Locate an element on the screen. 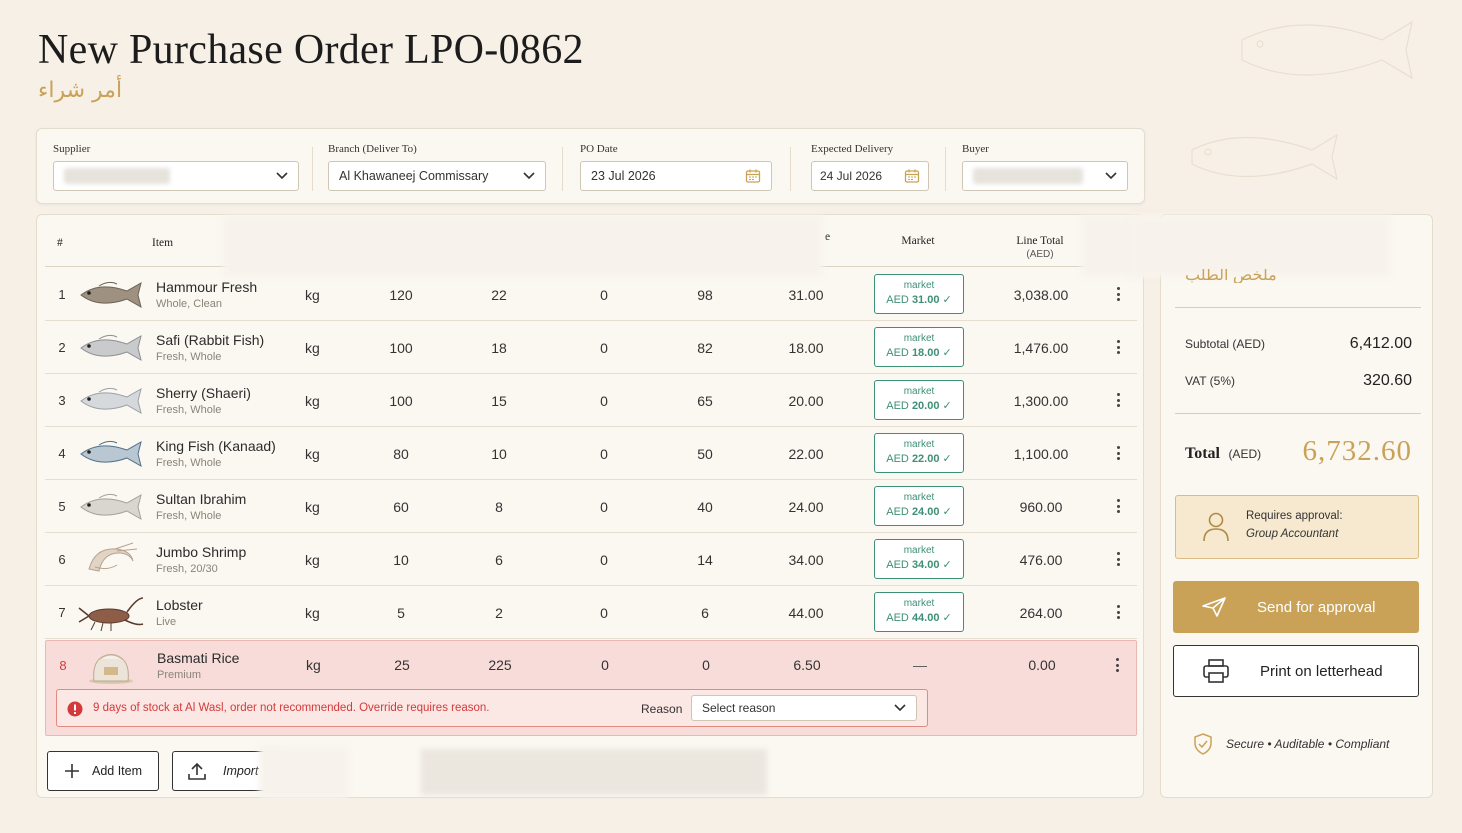  row-number: 1 is located at coordinates (62, 294).